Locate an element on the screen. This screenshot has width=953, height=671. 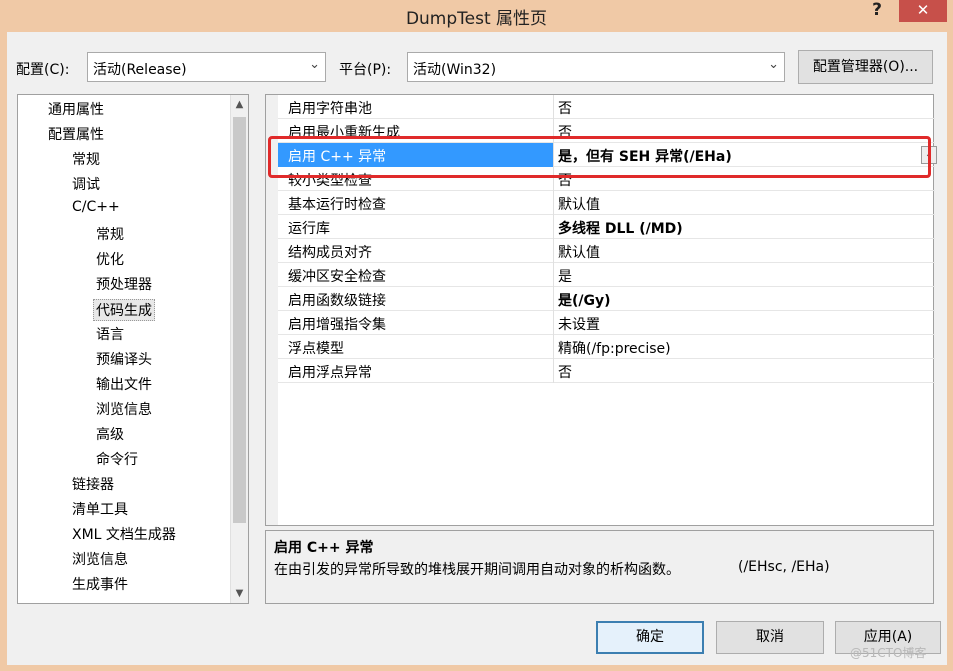
property-name: 基本运行时检查 is located at coordinates (337, 205).